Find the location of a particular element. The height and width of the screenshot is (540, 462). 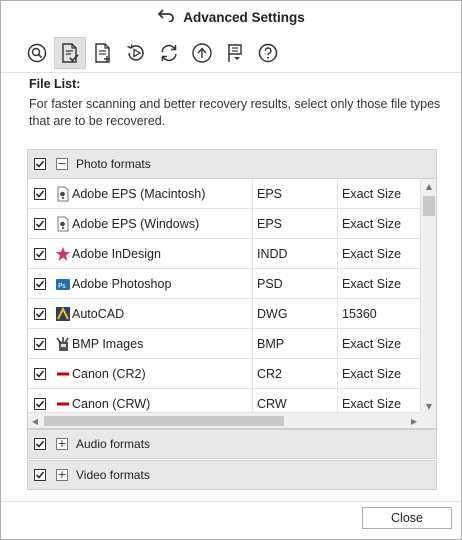

title-bar: Advanced Settings is located at coordinates (231, 17).